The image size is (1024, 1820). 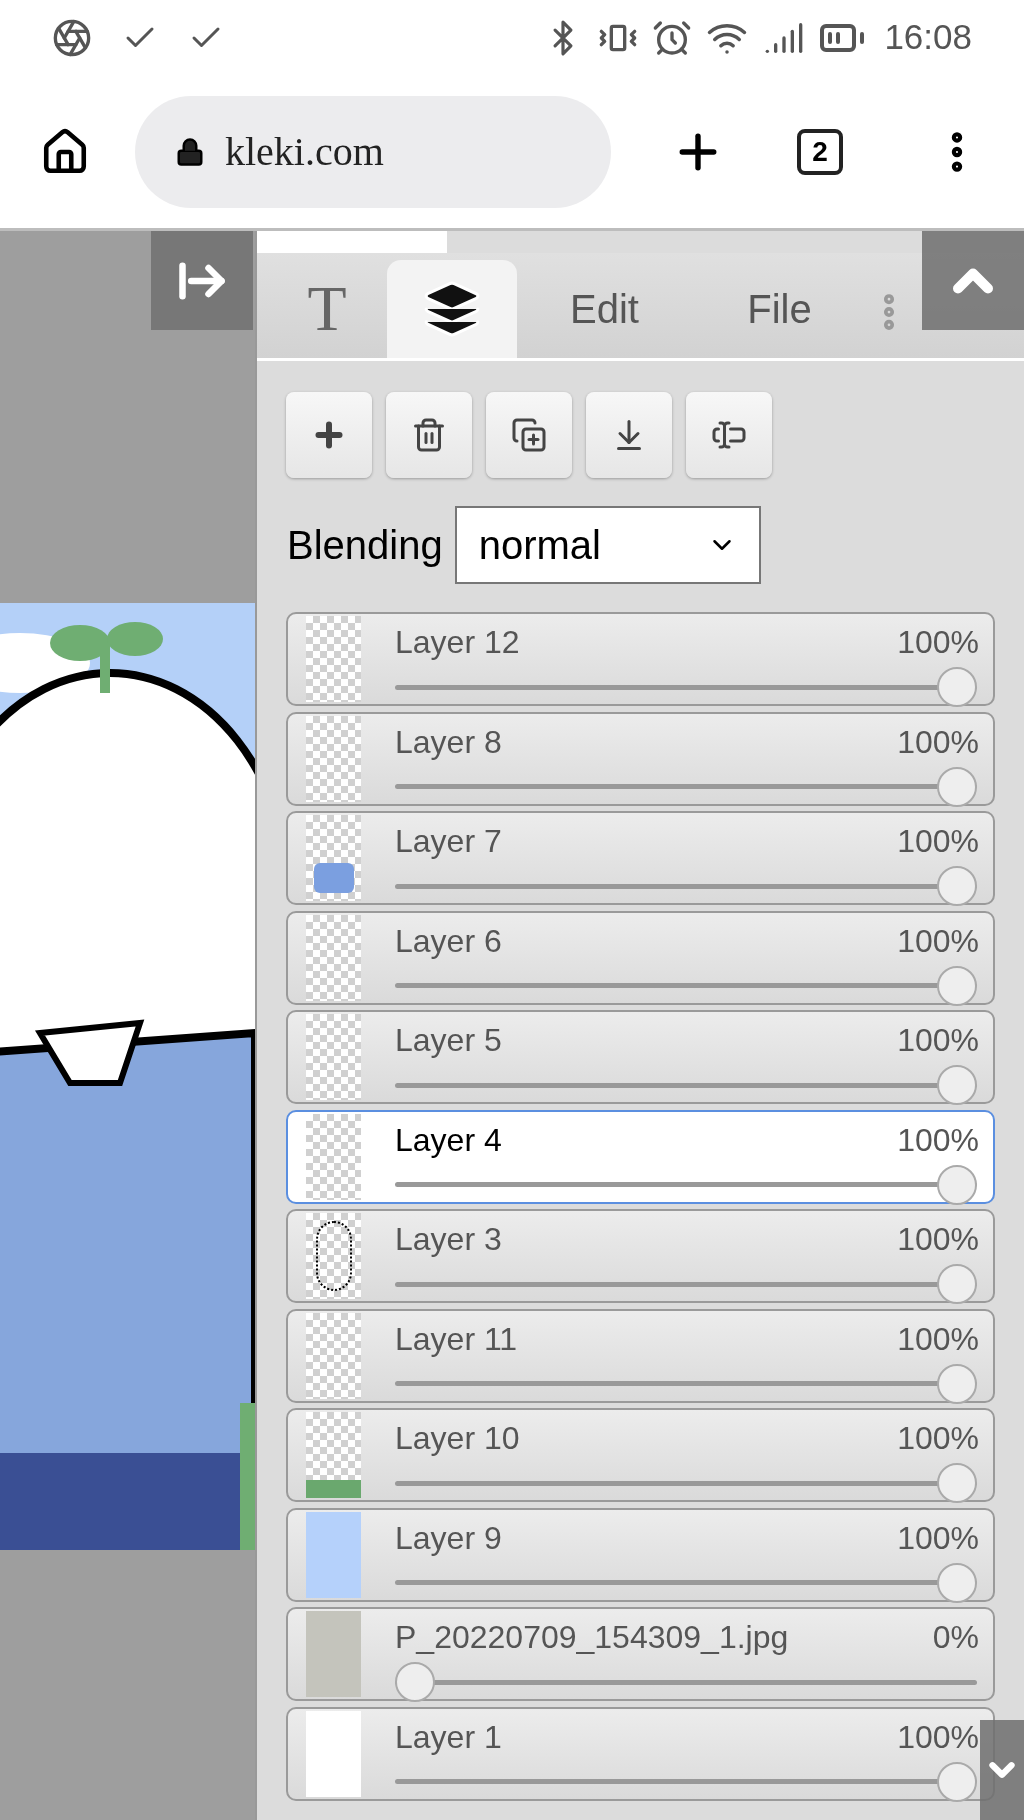 What do you see at coordinates (457, 642) in the screenshot?
I see `layer-name: Layer 12` at bounding box center [457, 642].